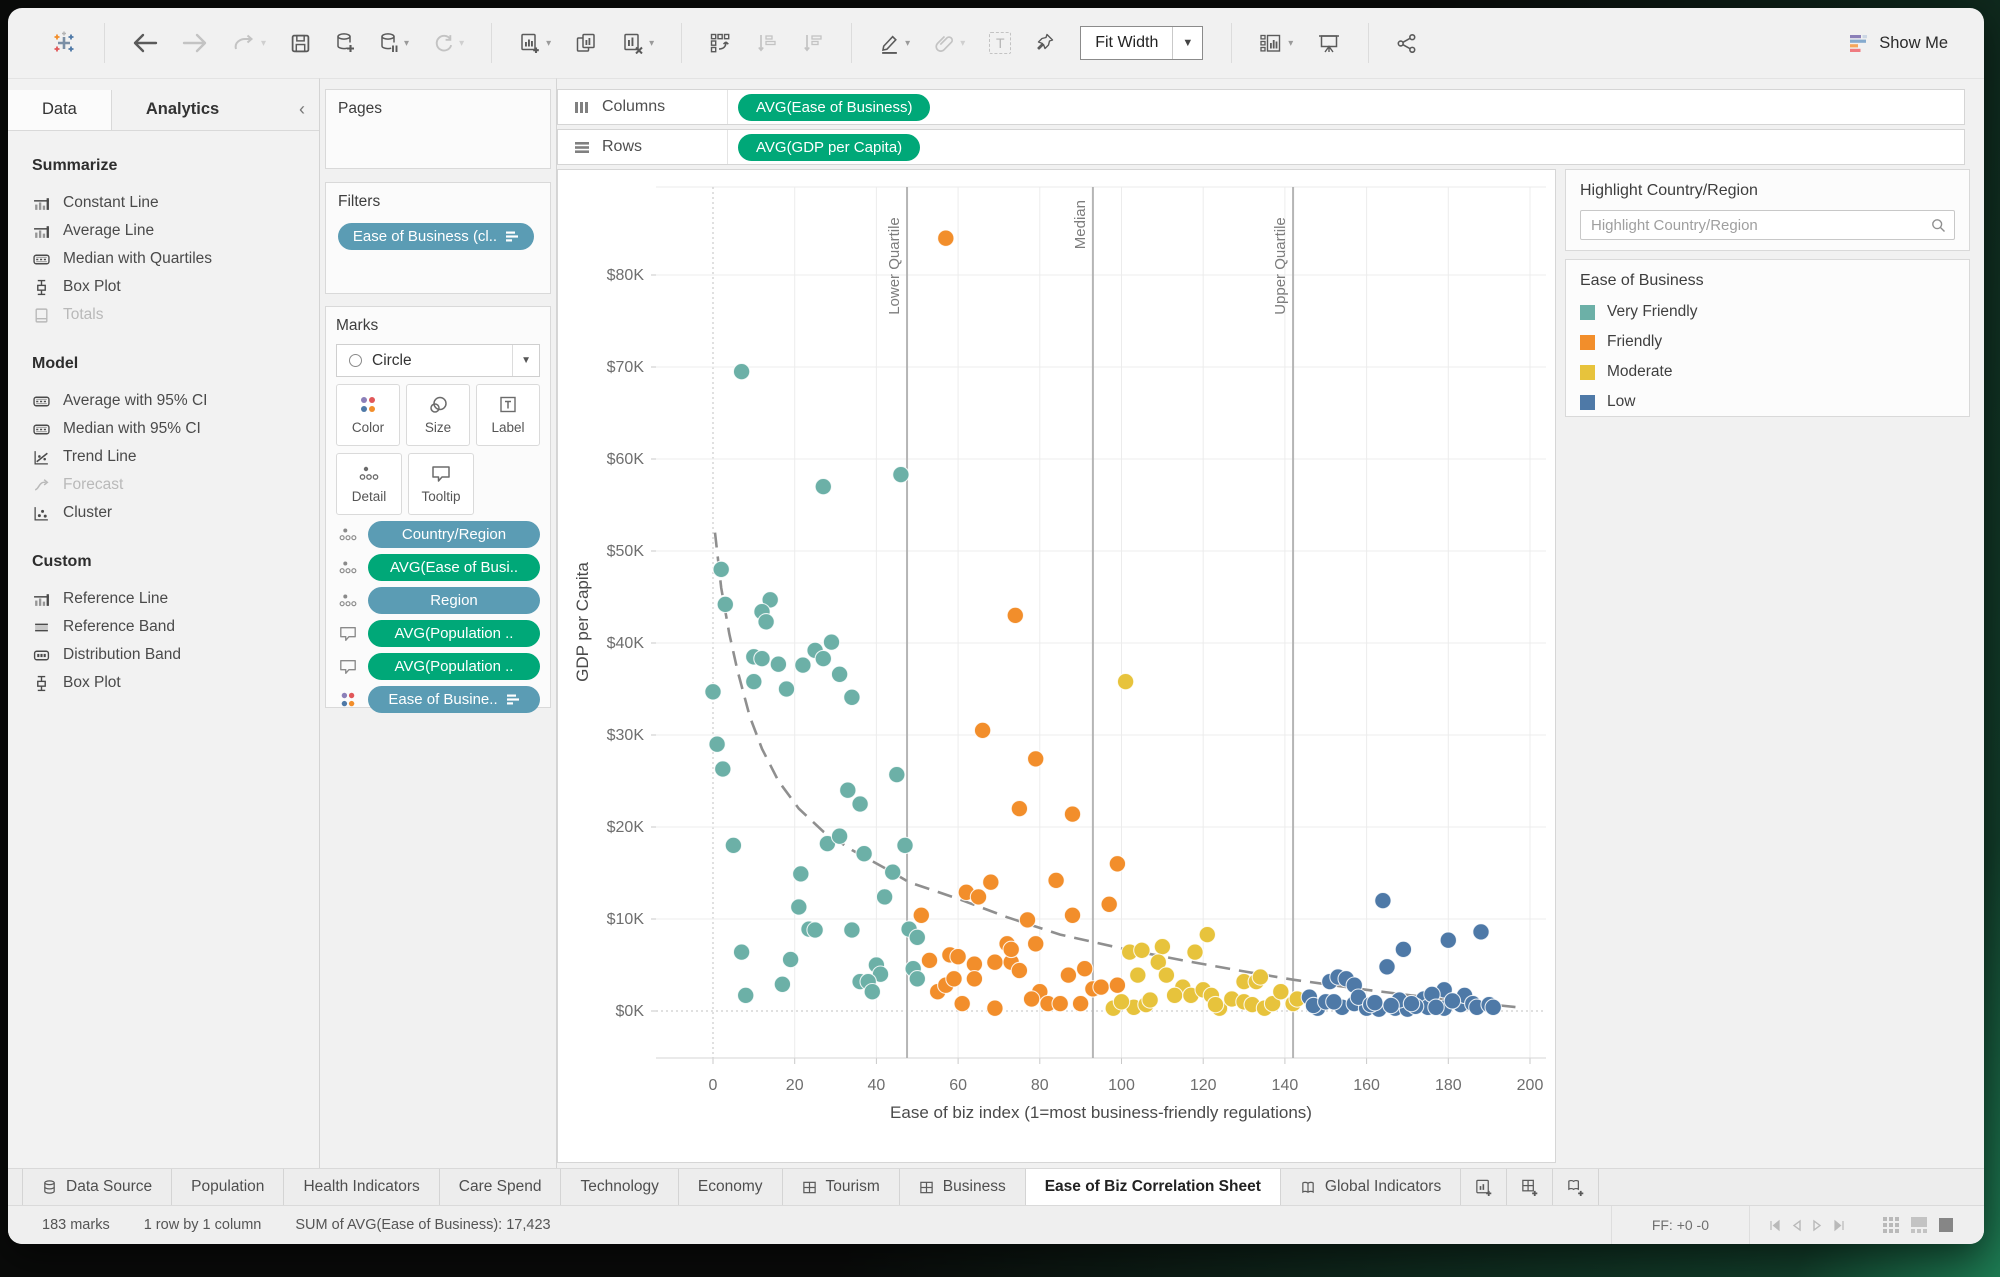  What do you see at coordinates (1767, 372) in the screenshot?
I see `legend-item-moderate: Moderate` at bounding box center [1767, 372].